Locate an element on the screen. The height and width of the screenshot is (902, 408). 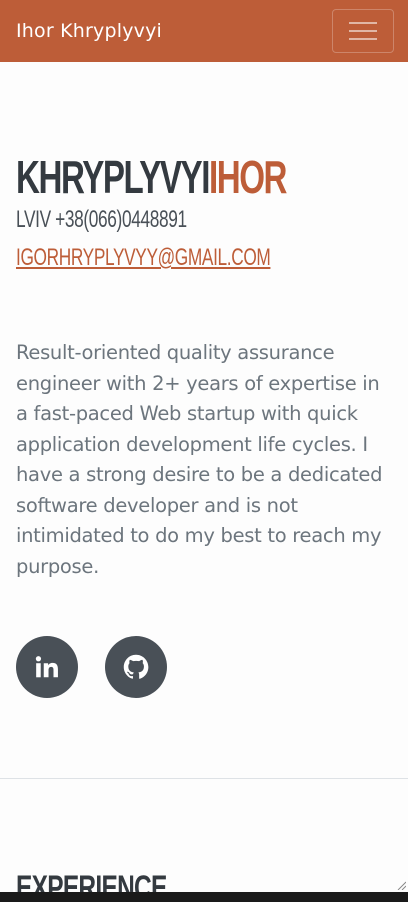
navbar-brand: Ihor Khryplyvyi is located at coordinates (89, 31).